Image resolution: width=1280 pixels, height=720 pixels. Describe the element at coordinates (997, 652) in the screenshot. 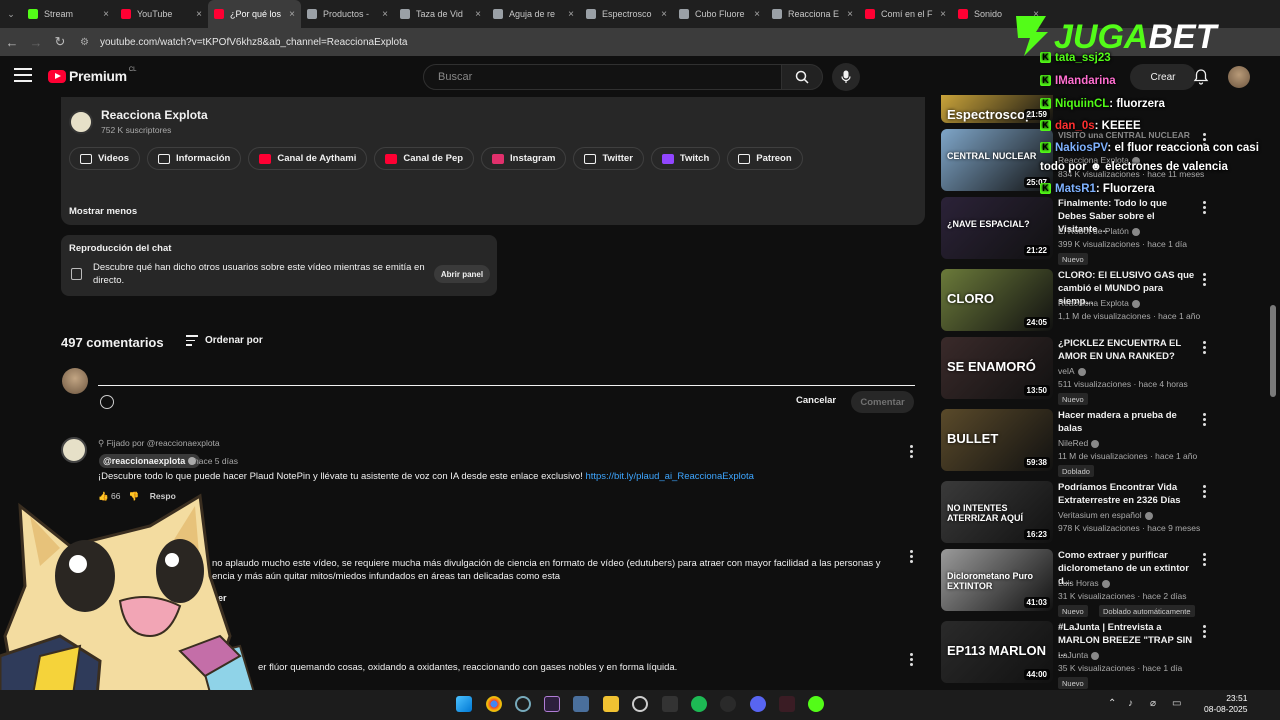

I see `video-thumbnail: EP113 MARLON 44:00` at that location.